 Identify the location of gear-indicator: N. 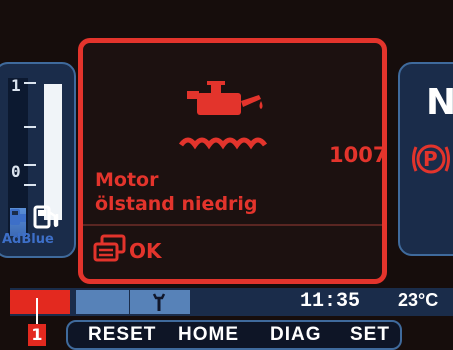
(439, 102).